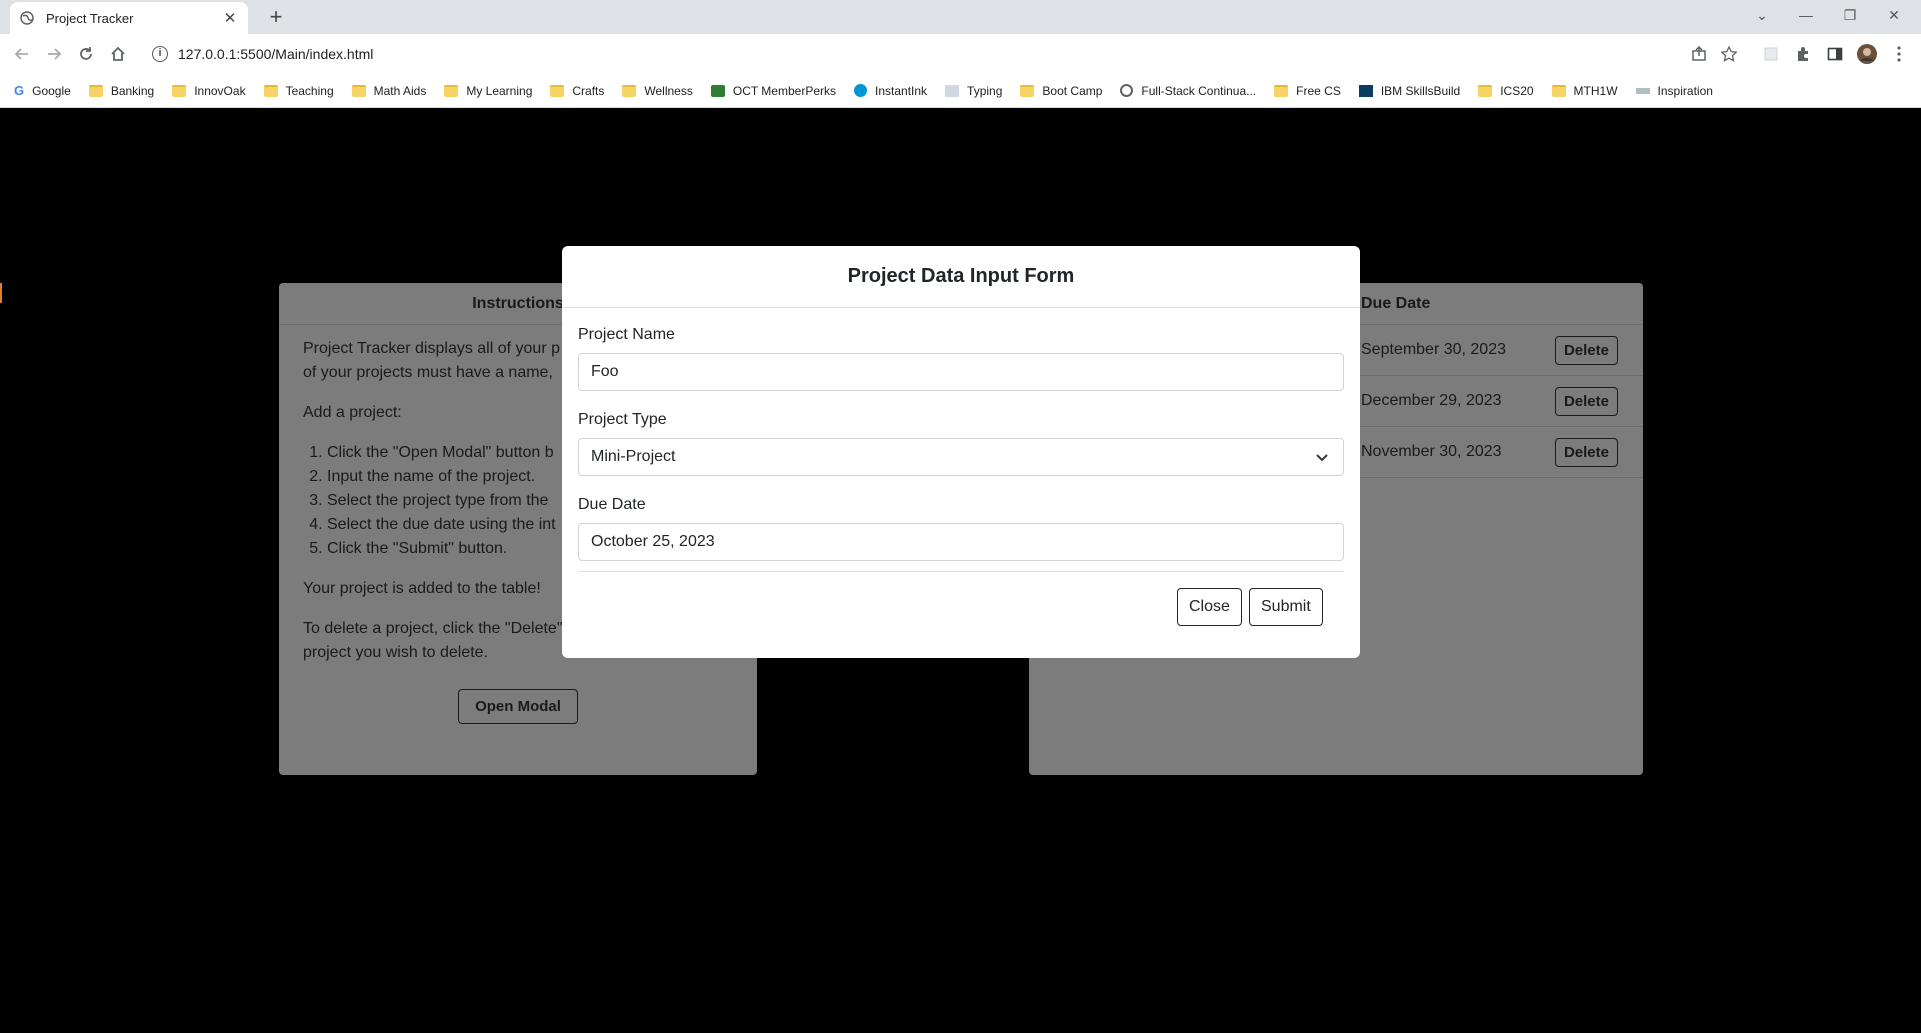 Image resolution: width=1921 pixels, height=1033 pixels. What do you see at coordinates (121, 91) in the screenshot?
I see `bookmark-banking: Banking` at bounding box center [121, 91].